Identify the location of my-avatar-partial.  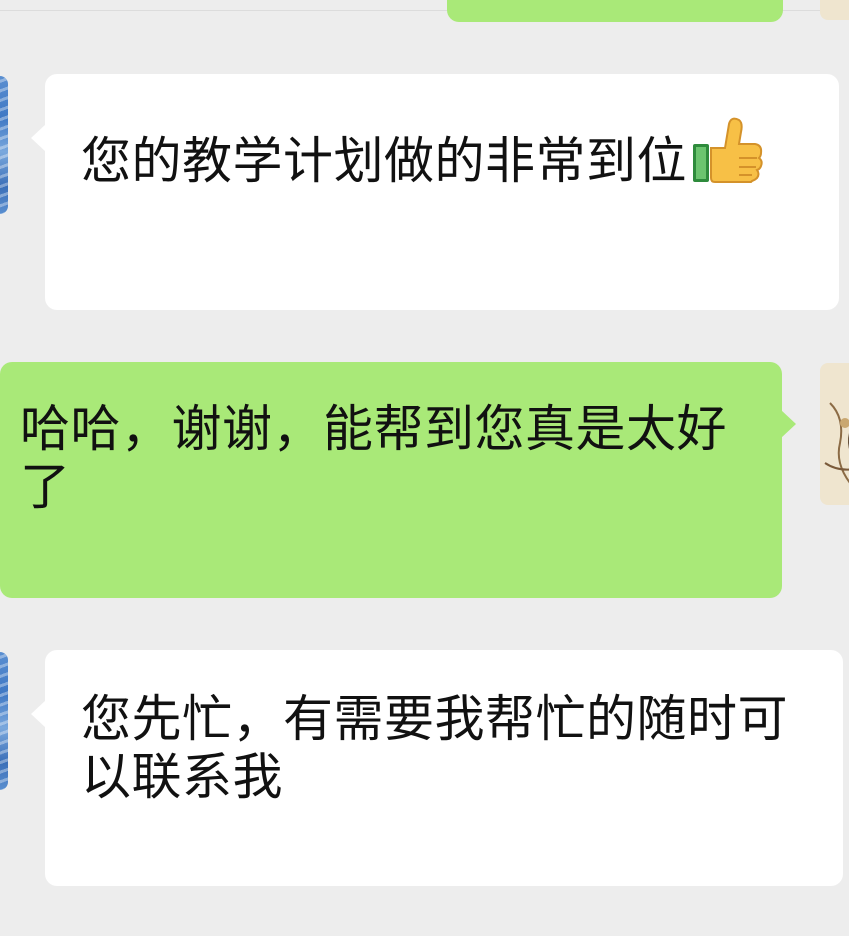
(834, 10).